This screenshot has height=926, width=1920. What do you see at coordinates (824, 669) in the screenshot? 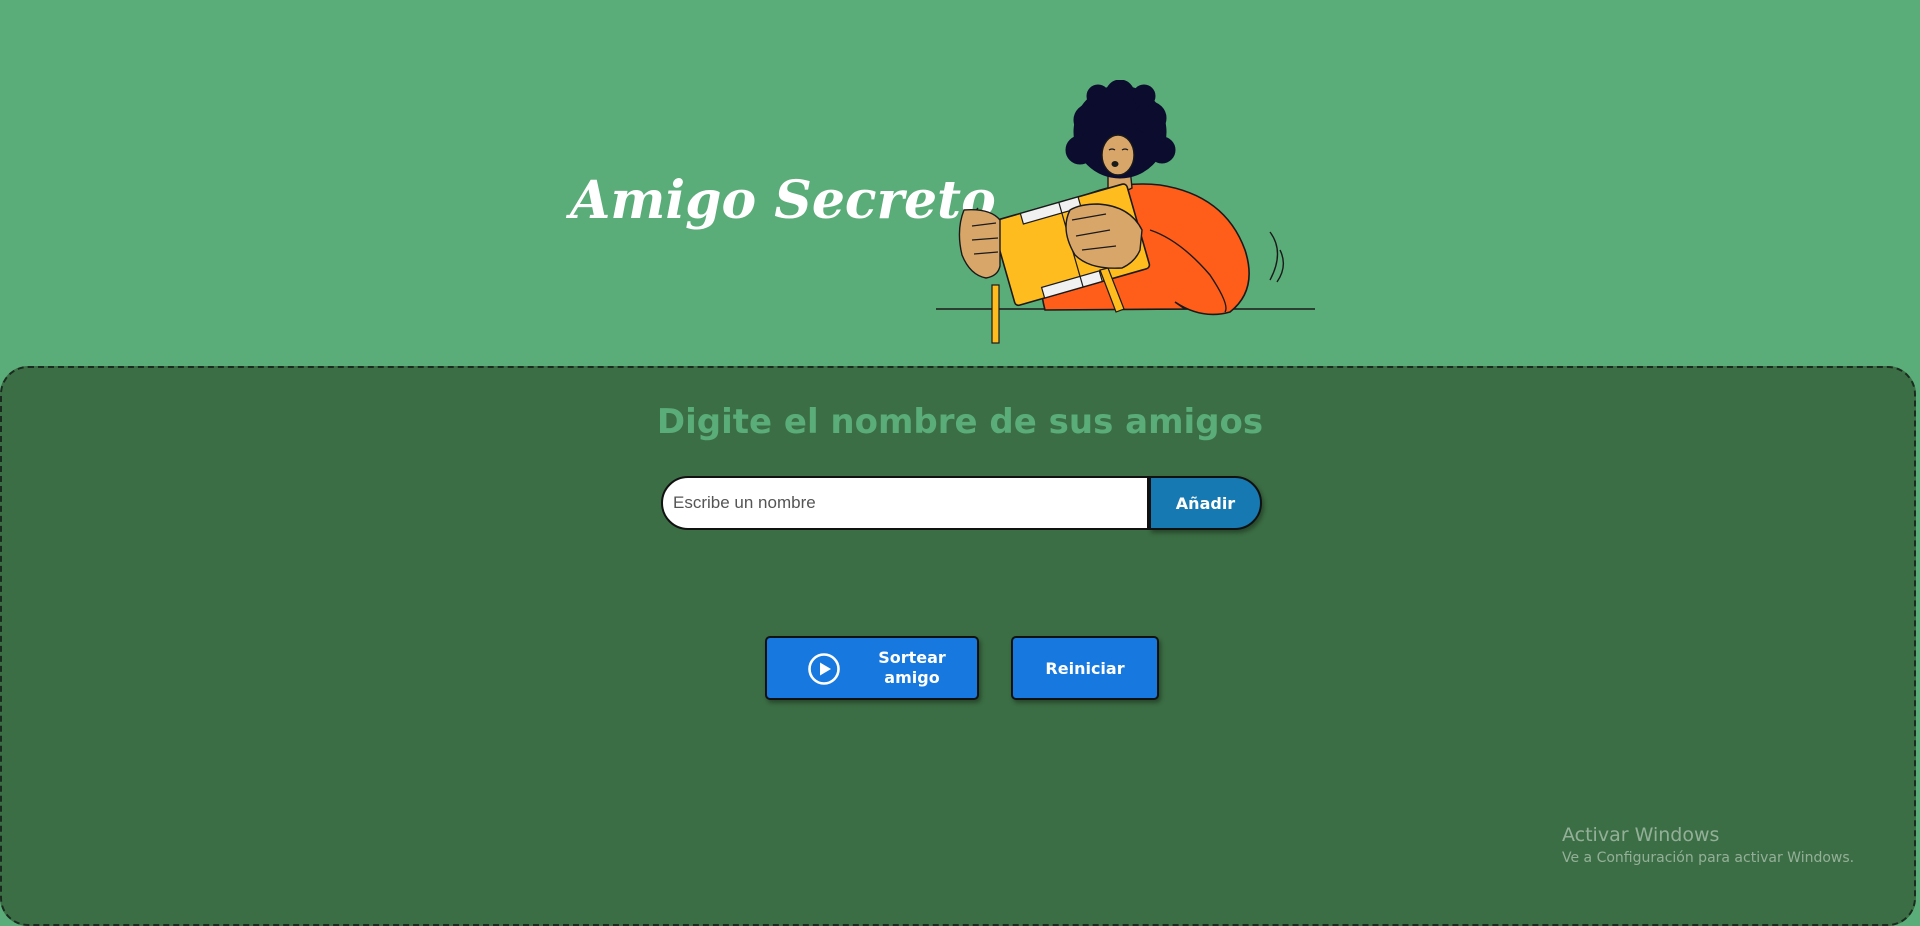
I see `play-circle-icon` at bounding box center [824, 669].